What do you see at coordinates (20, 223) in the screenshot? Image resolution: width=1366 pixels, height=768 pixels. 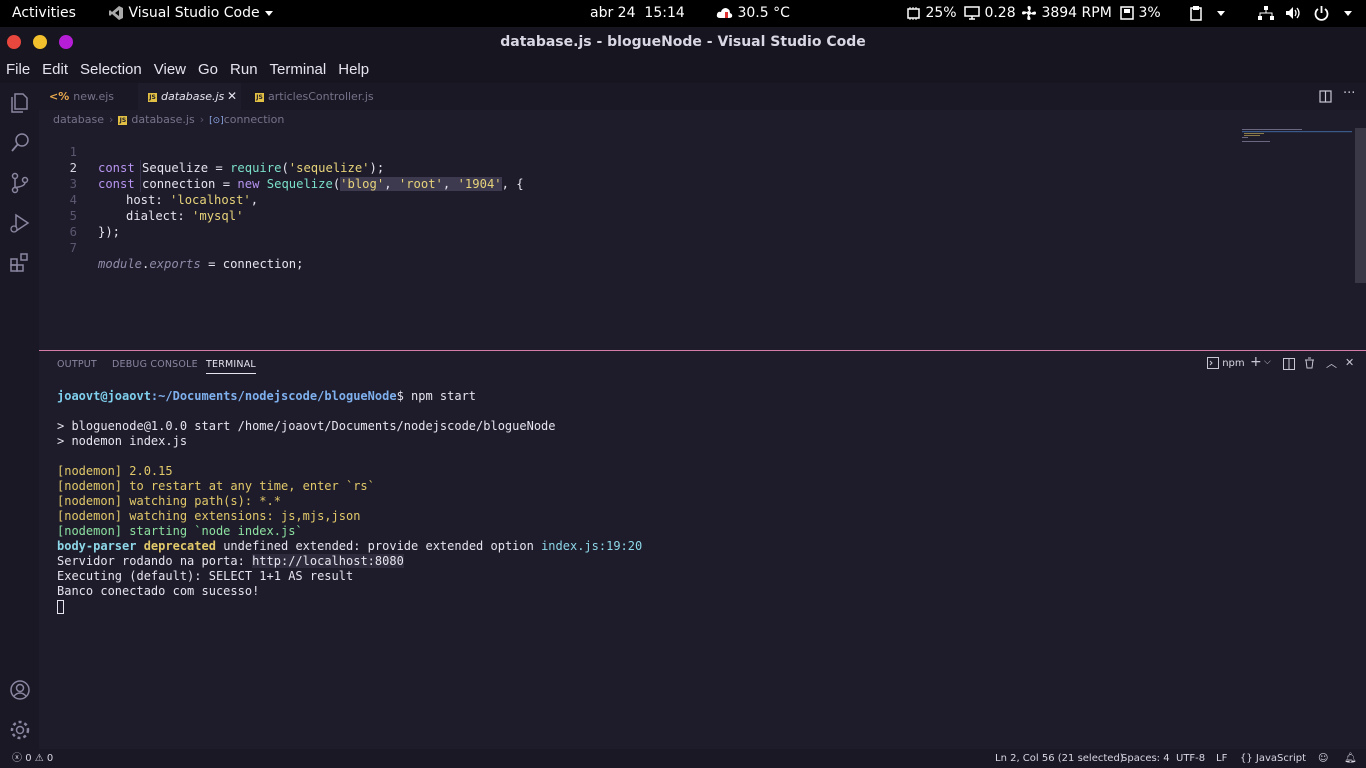 I see `run-debug-icon` at bounding box center [20, 223].